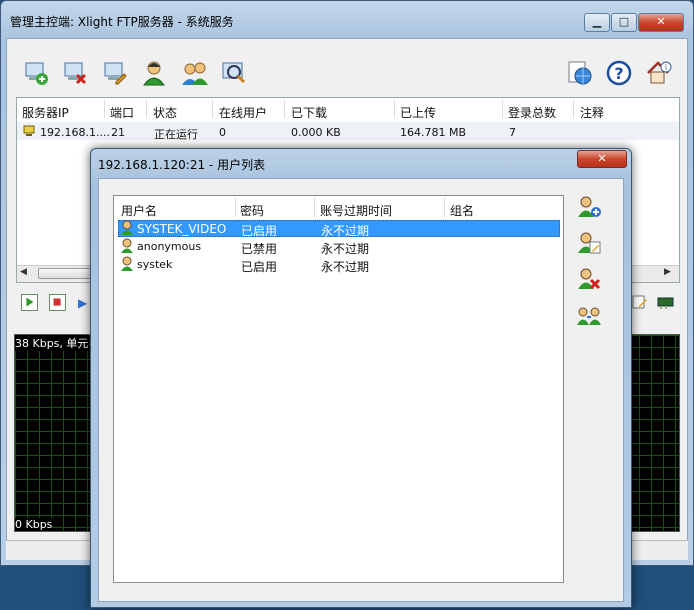  Describe the element at coordinates (118, 132) in the screenshot. I see `cell-port: 21` at that location.